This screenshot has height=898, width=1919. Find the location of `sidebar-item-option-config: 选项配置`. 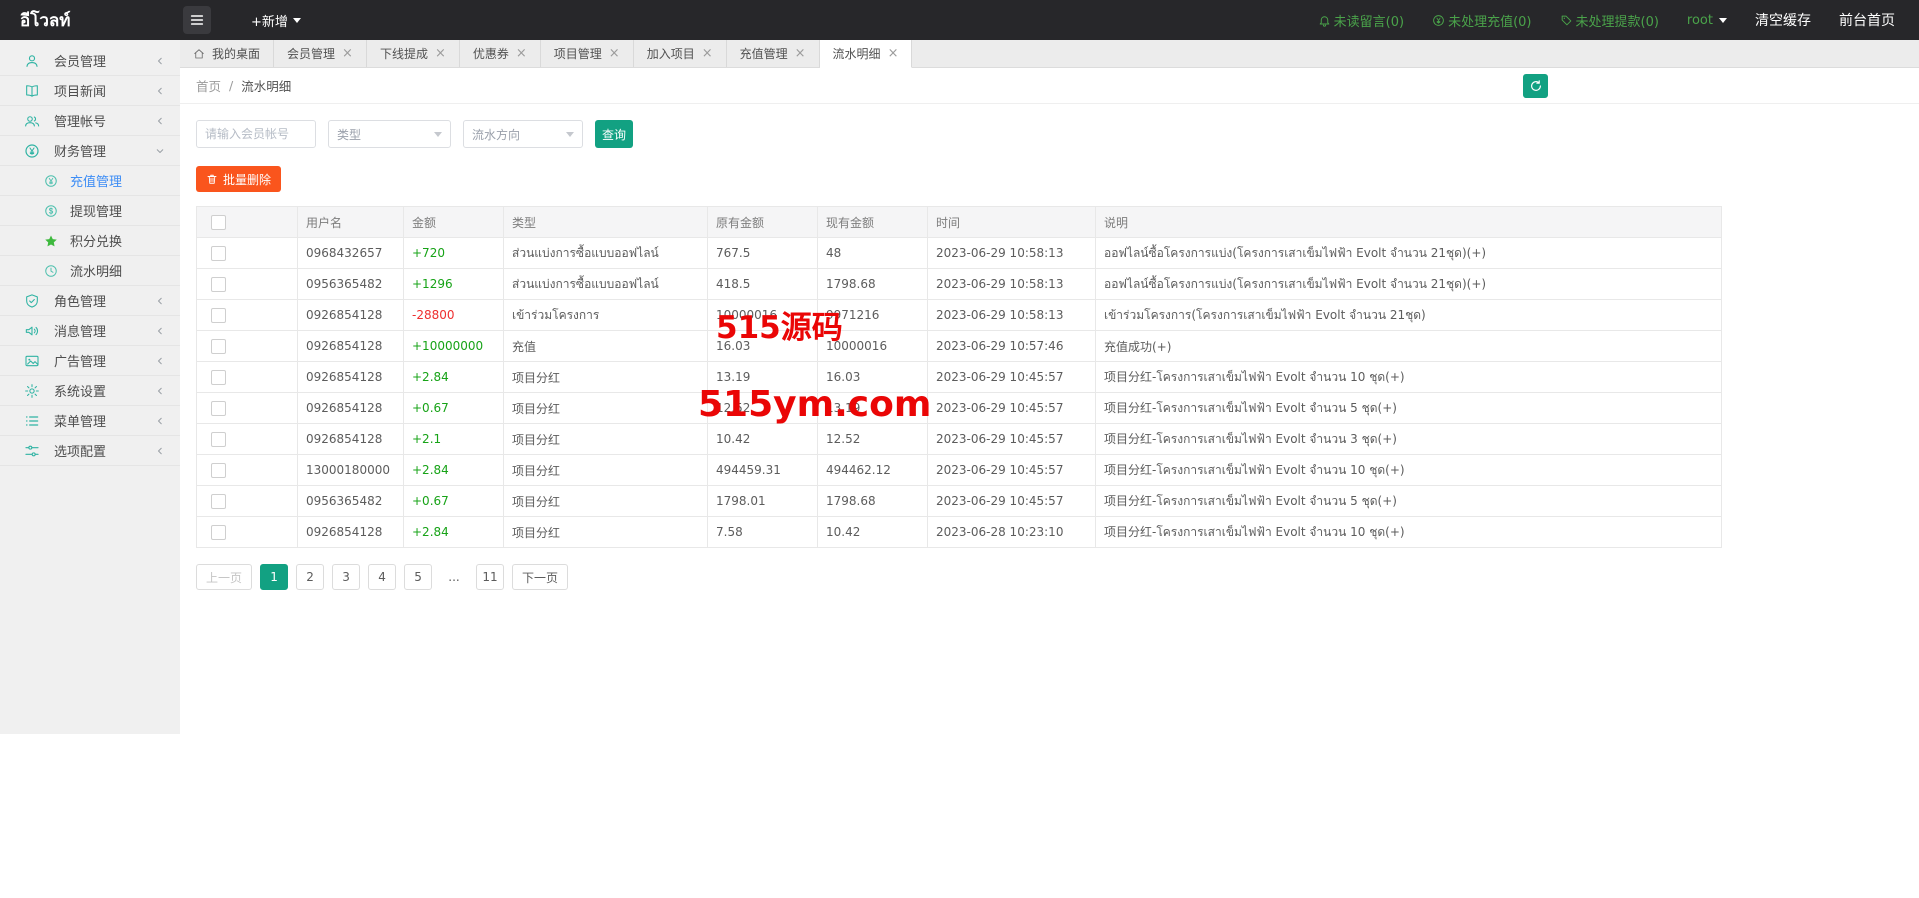

sidebar-item-option-config: 选项配置 is located at coordinates (90, 451).